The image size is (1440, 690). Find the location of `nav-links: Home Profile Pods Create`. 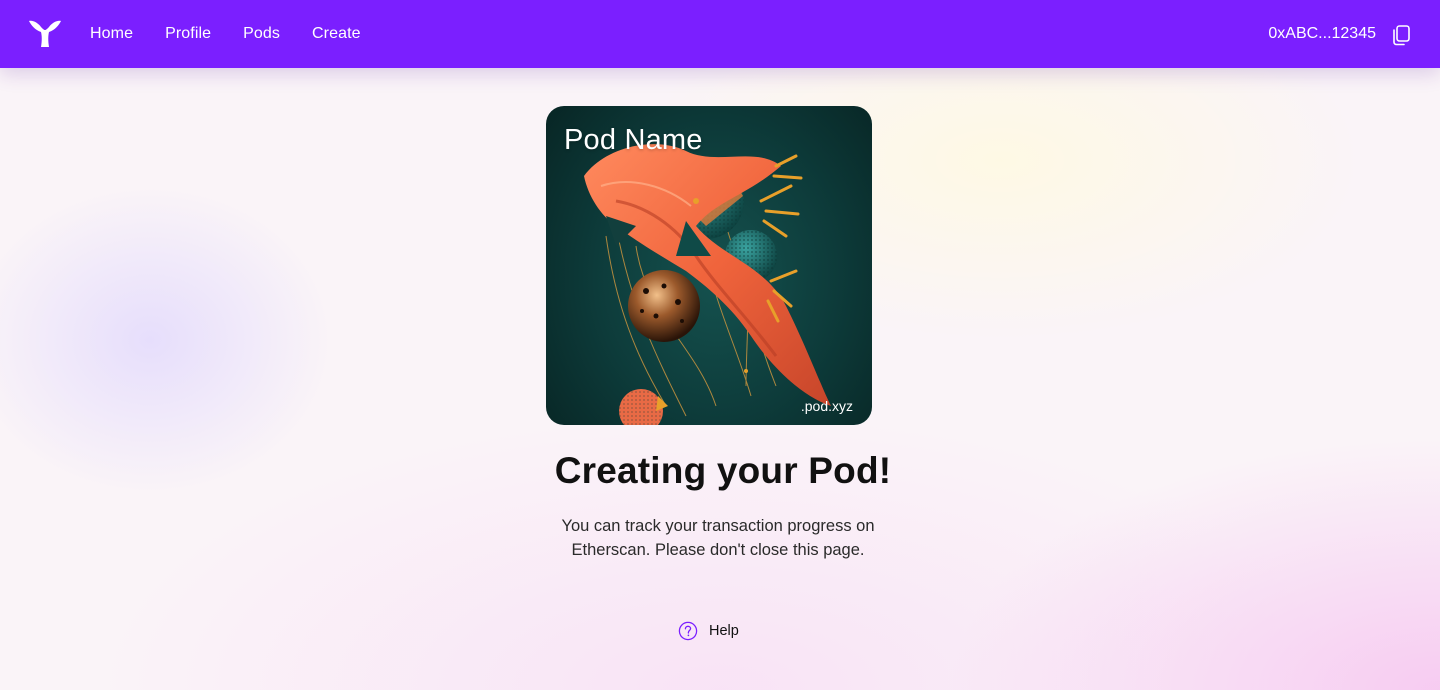

nav-links: Home Profile Pods Create is located at coordinates (241, 34).